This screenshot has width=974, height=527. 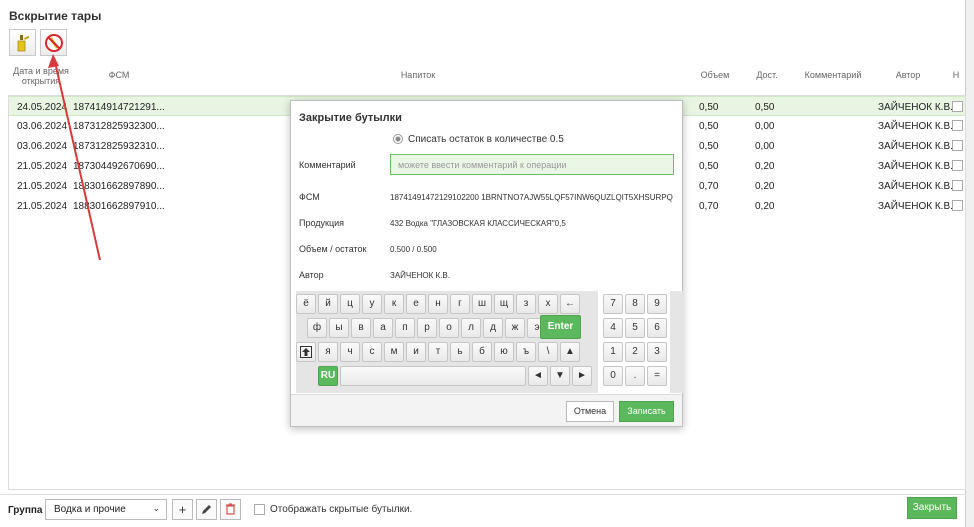 What do you see at coordinates (482, 352) in the screenshot?
I see `key: б` at bounding box center [482, 352].